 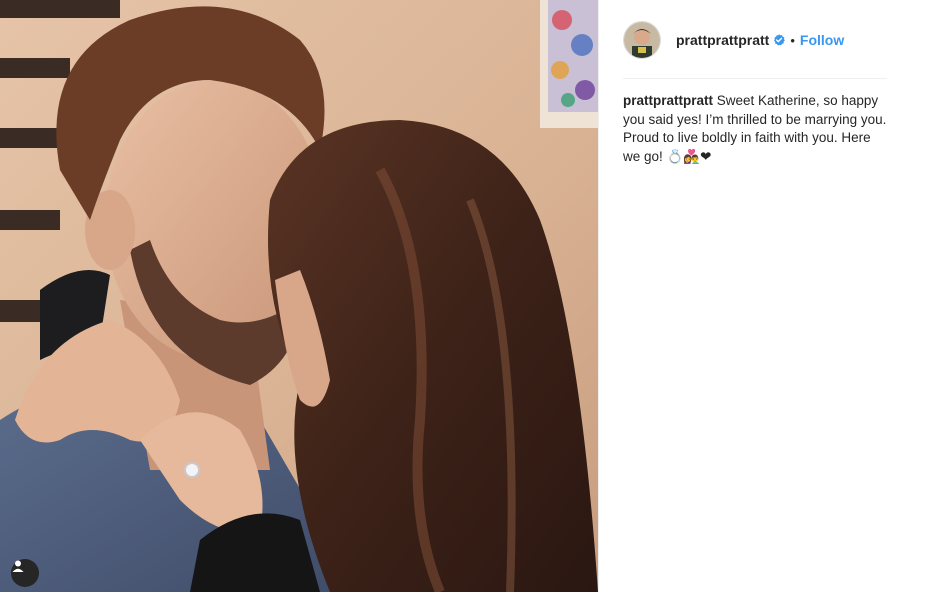 What do you see at coordinates (779, 40) in the screenshot?
I see `verified-badge-icon` at bounding box center [779, 40].